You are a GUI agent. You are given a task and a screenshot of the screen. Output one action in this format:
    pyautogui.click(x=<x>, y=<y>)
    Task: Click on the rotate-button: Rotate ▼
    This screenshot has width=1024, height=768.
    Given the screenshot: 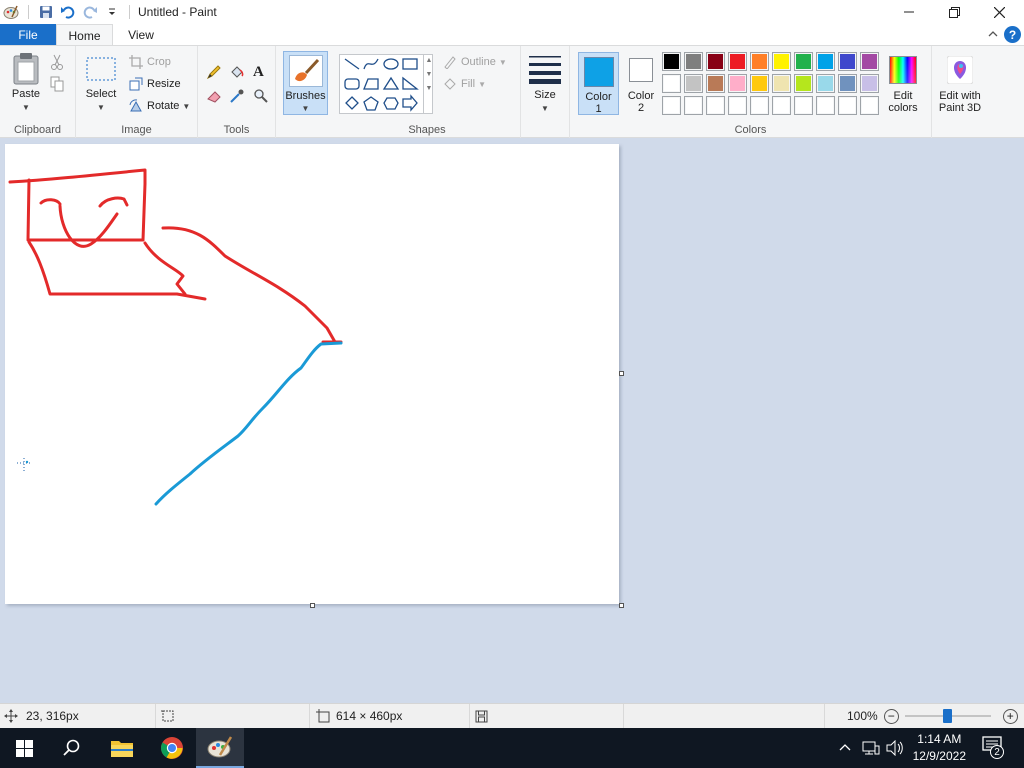 What is the action you would take?
    pyautogui.click(x=159, y=106)
    